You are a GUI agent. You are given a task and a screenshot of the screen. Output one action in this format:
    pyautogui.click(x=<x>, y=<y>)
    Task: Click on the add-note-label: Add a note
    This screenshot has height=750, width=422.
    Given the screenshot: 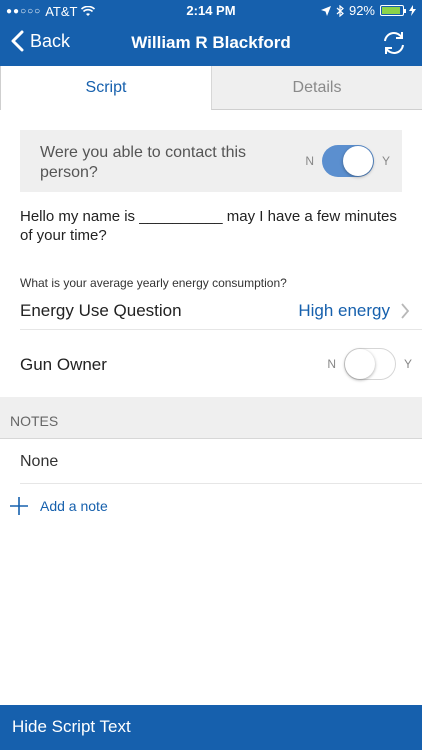 What is the action you would take?
    pyautogui.click(x=74, y=506)
    